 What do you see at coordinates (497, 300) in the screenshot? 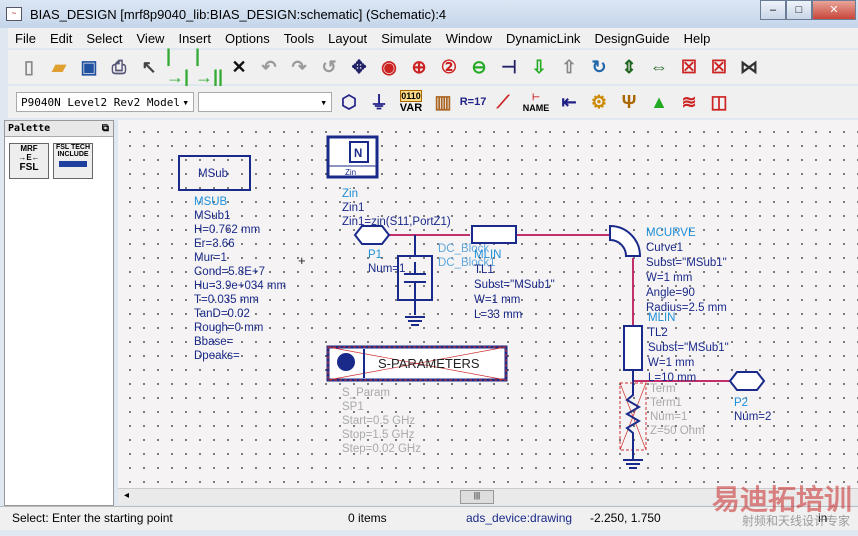
I see `tl1-param-line: W=1 mm` at bounding box center [497, 300].